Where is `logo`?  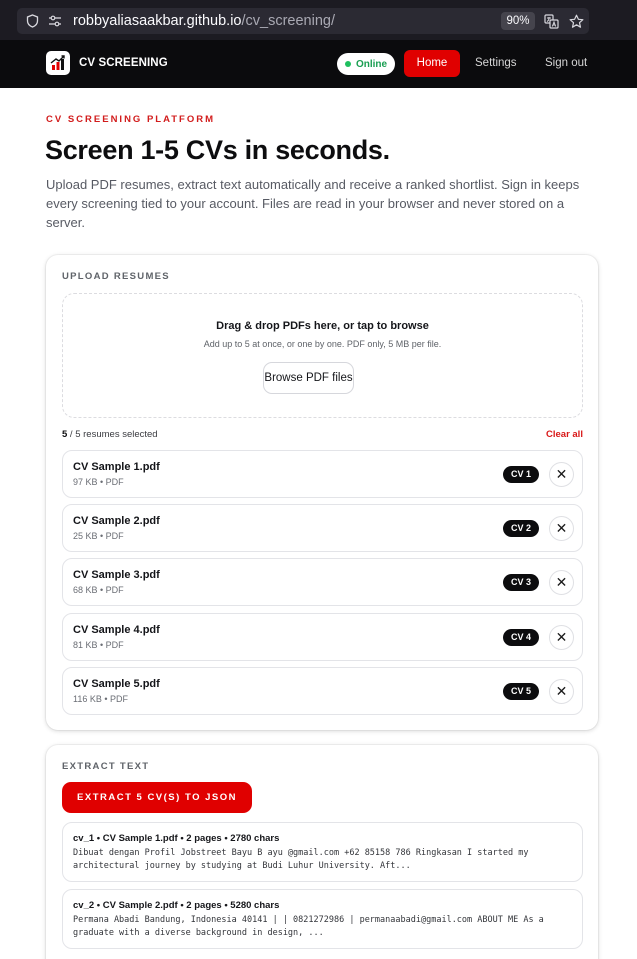
logo is located at coordinates (58, 63).